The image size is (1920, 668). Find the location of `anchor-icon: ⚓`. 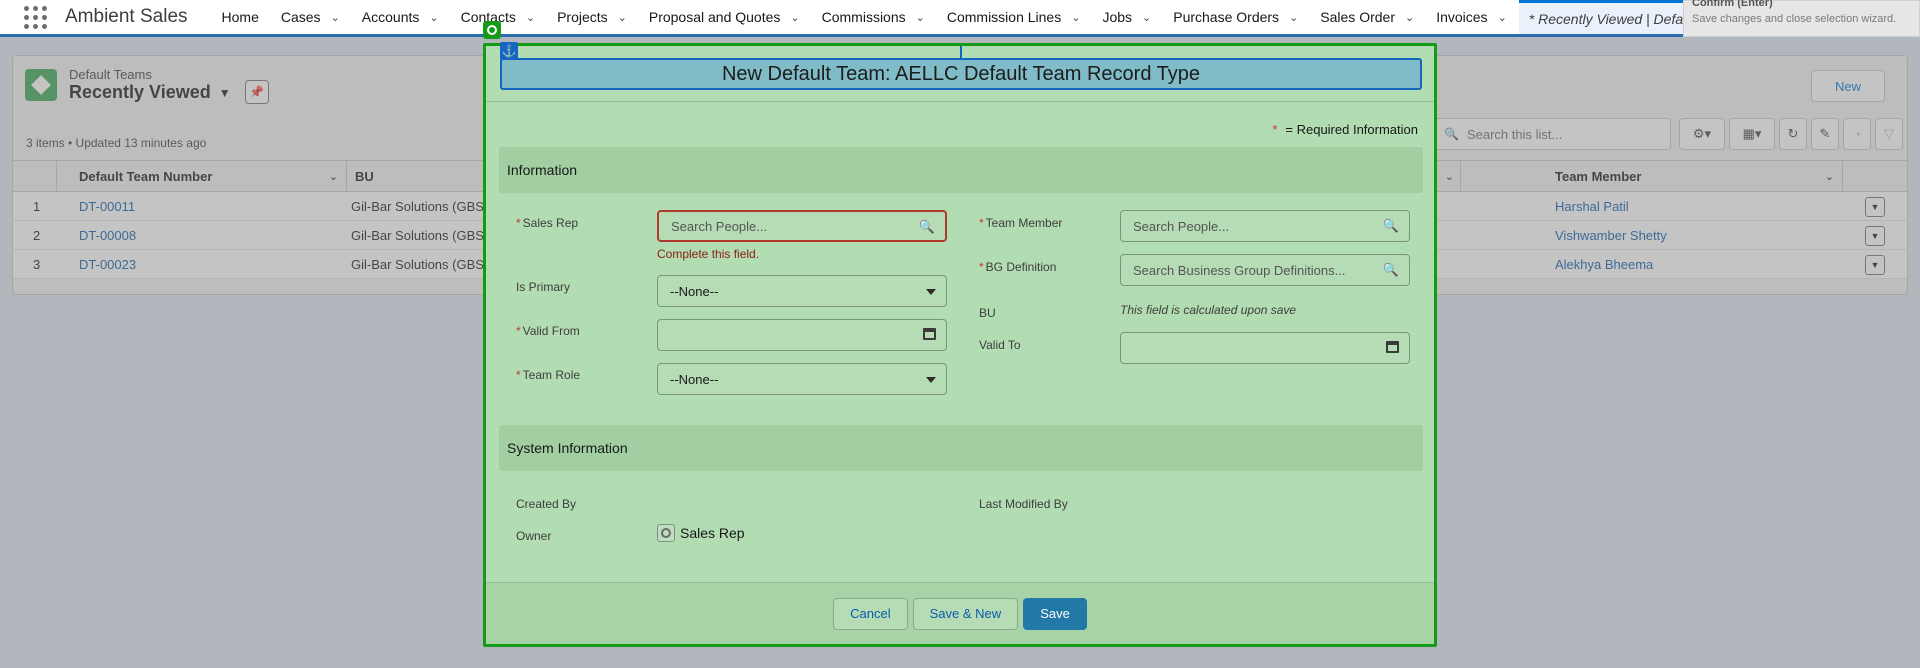

anchor-icon: ⚓ is located at coordinates (509, 51).